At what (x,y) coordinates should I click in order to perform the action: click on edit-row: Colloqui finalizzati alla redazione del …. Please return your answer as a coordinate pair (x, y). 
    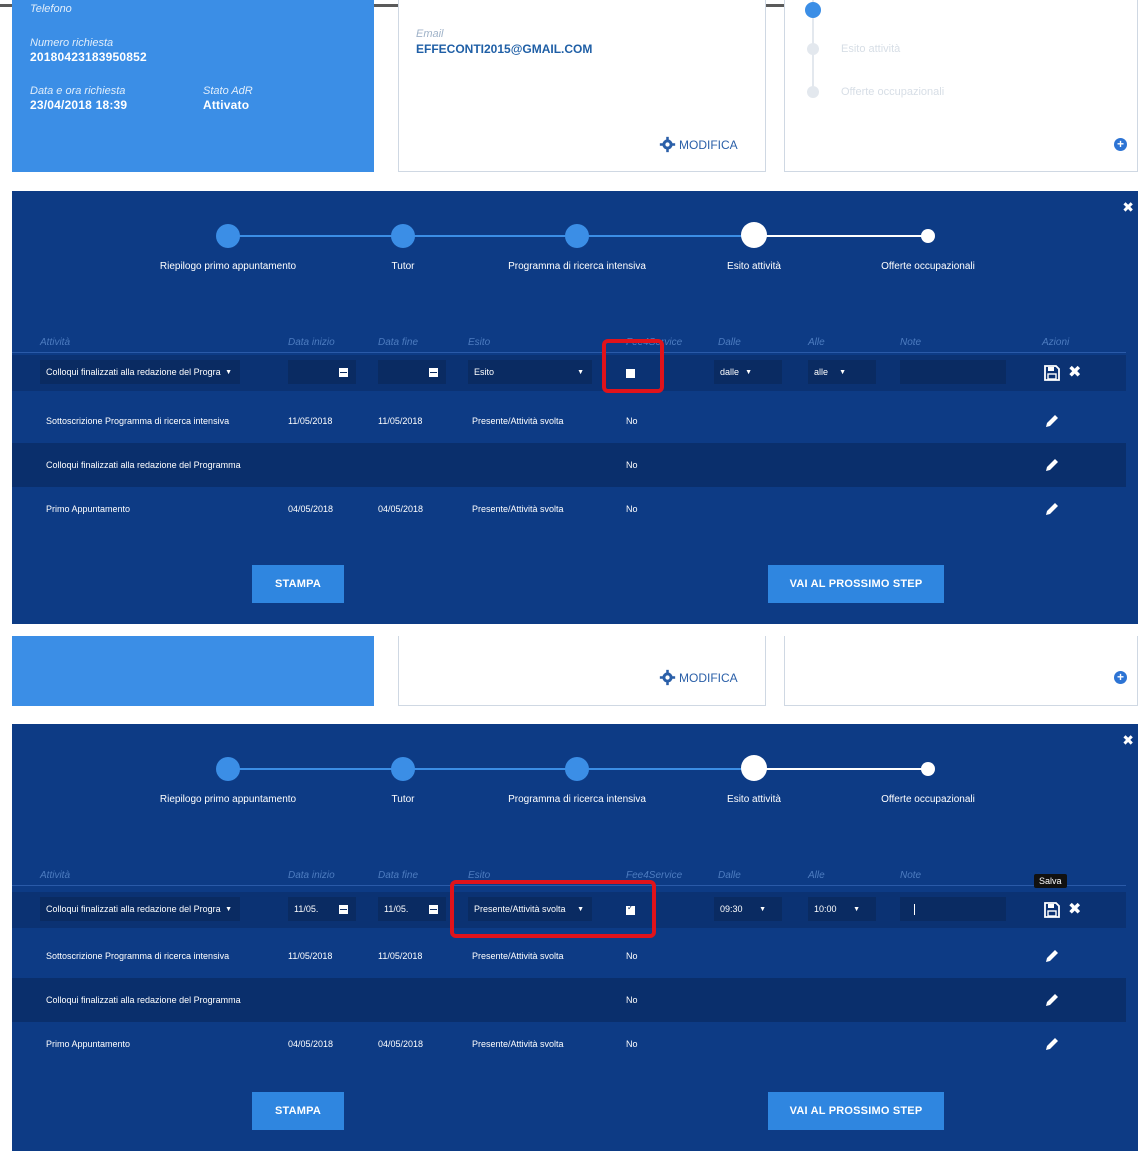
    Looking at the image, I should click on (569, 373).